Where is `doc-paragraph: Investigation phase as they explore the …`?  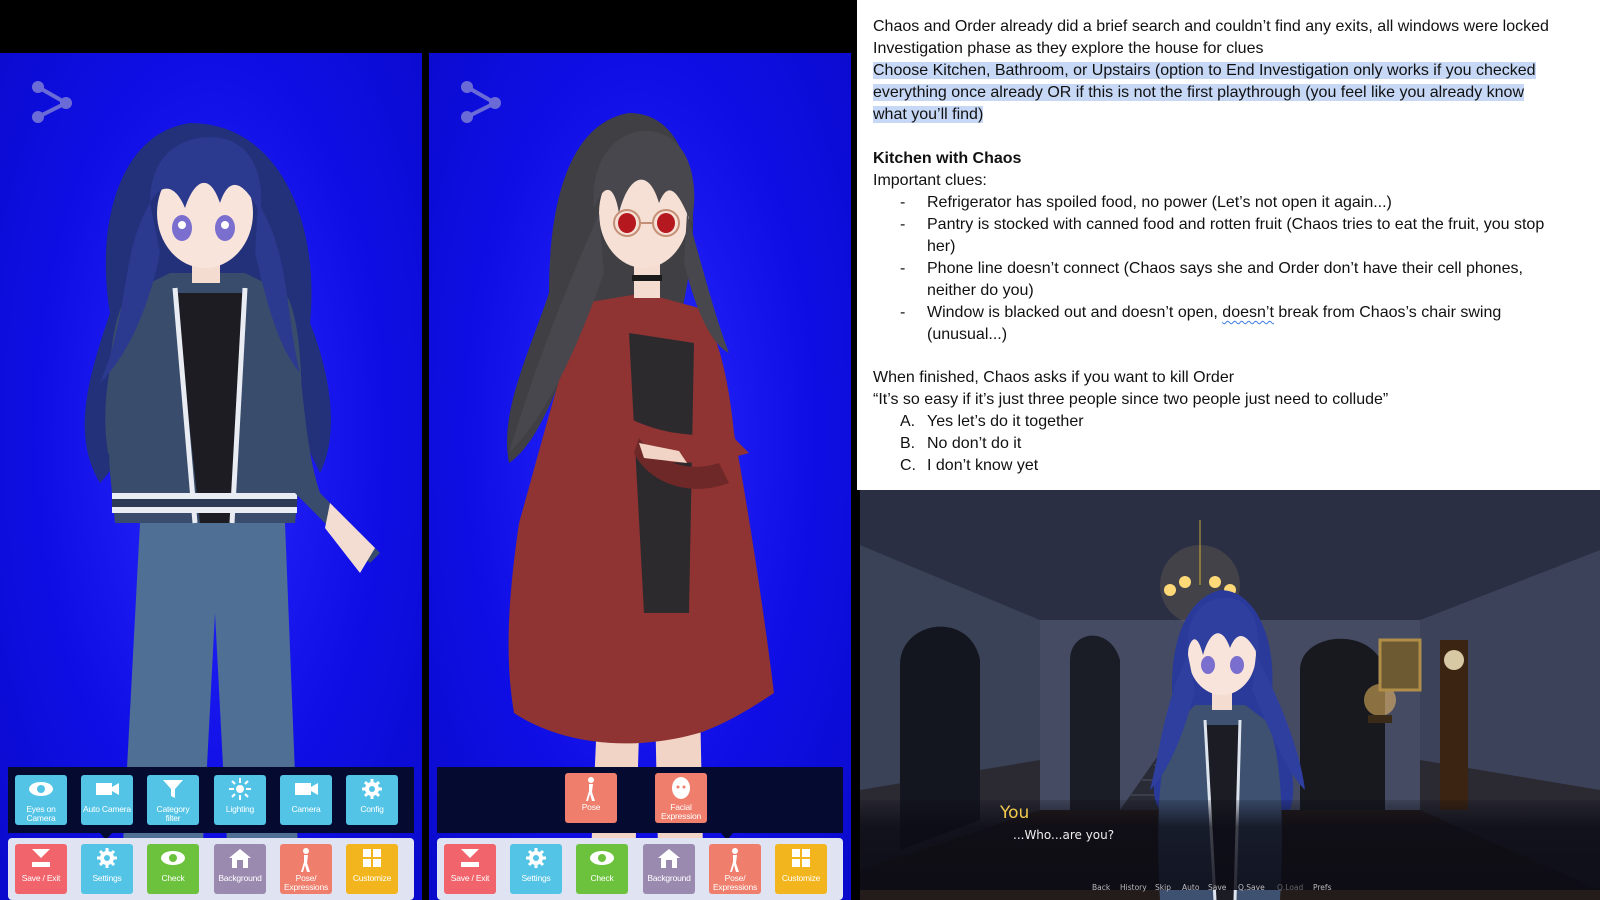 doc-paragraph: Investigation phase as they explore the … is located at coordinates (1068, 48).